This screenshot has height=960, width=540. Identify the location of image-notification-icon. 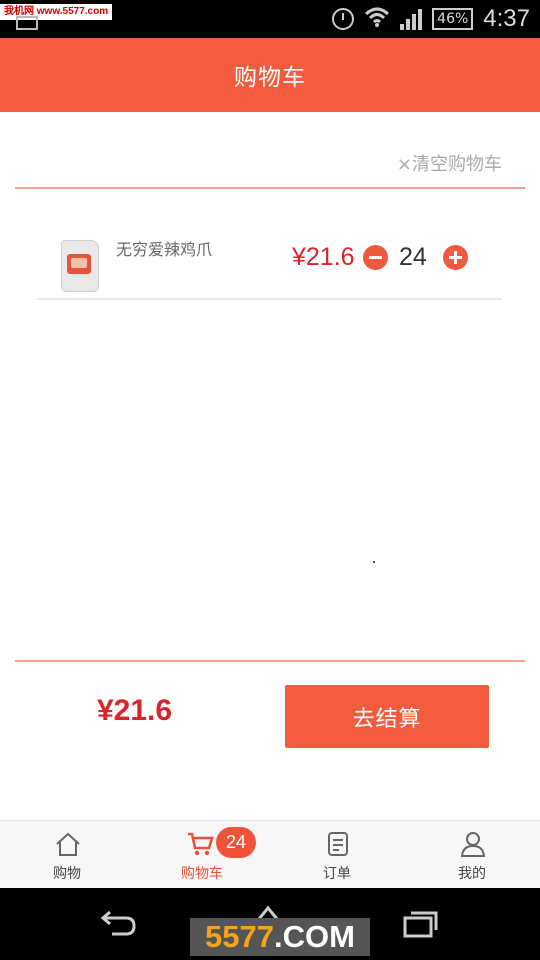
(27, 23).